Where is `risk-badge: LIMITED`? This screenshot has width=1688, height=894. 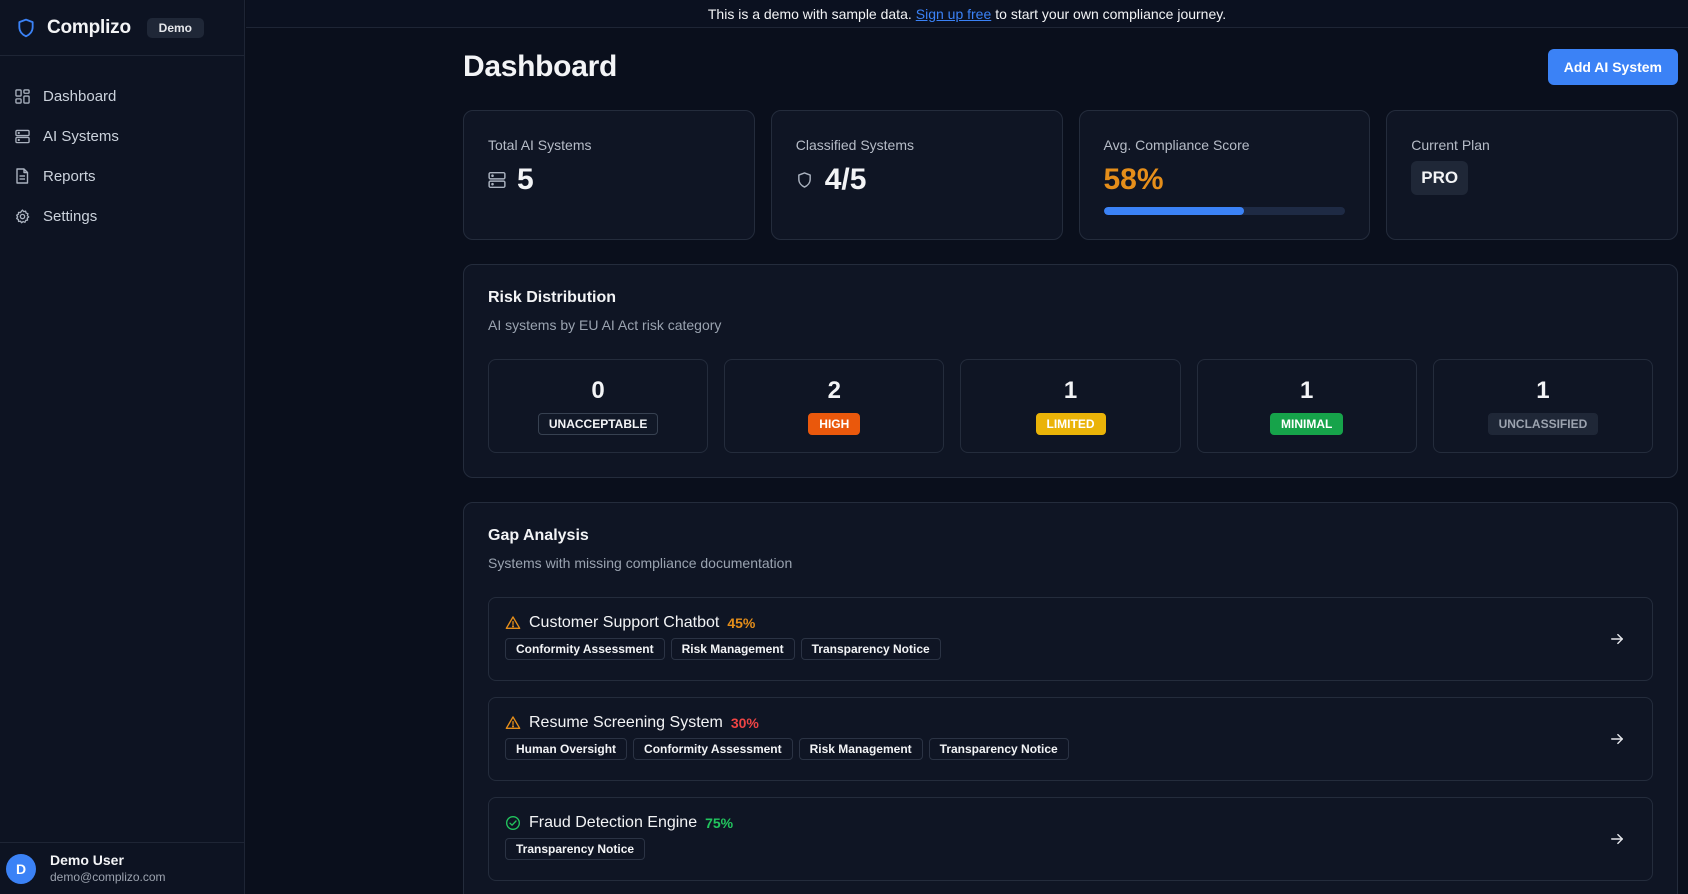 risk-badge: LIMITED is located at coordinates (1070, 424).